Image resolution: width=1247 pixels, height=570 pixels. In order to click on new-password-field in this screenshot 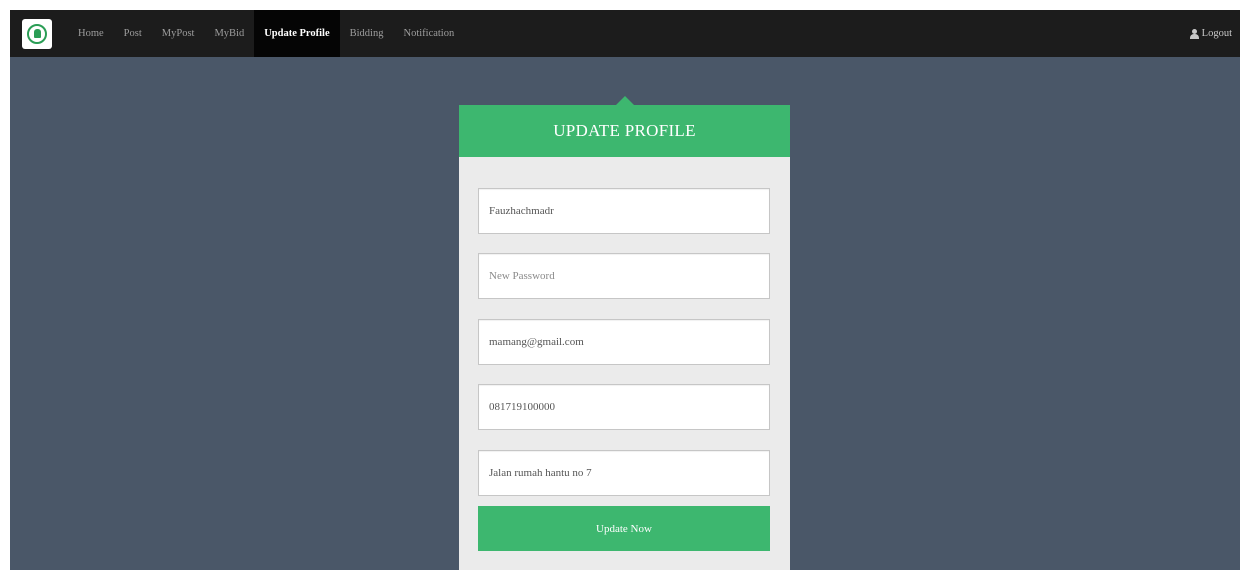, I will do `click(624, 276)`.